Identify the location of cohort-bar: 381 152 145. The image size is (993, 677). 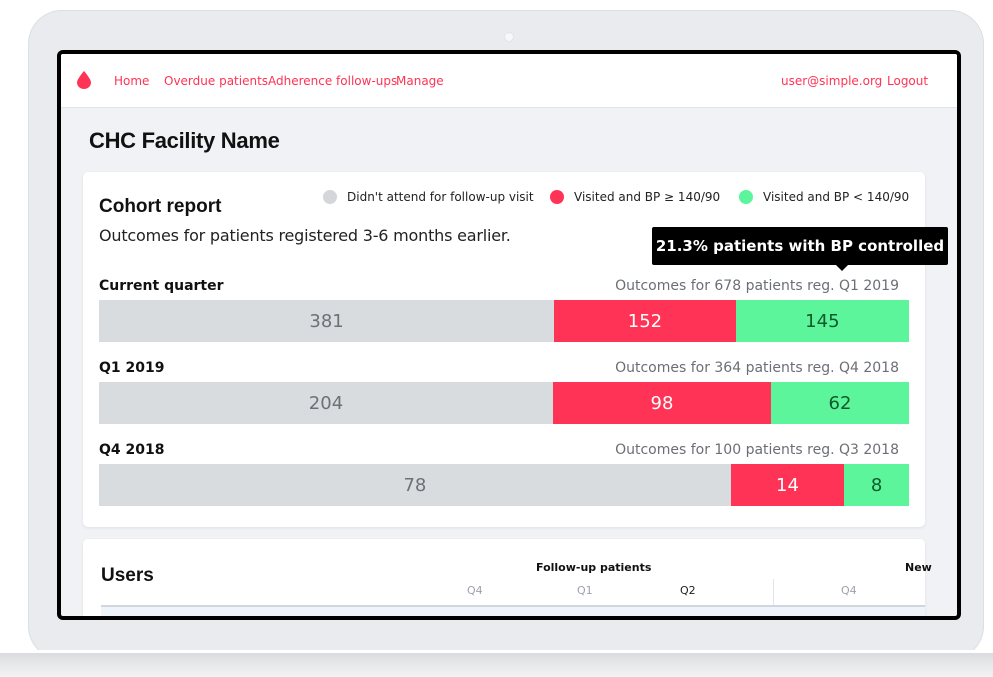
(504, 321).